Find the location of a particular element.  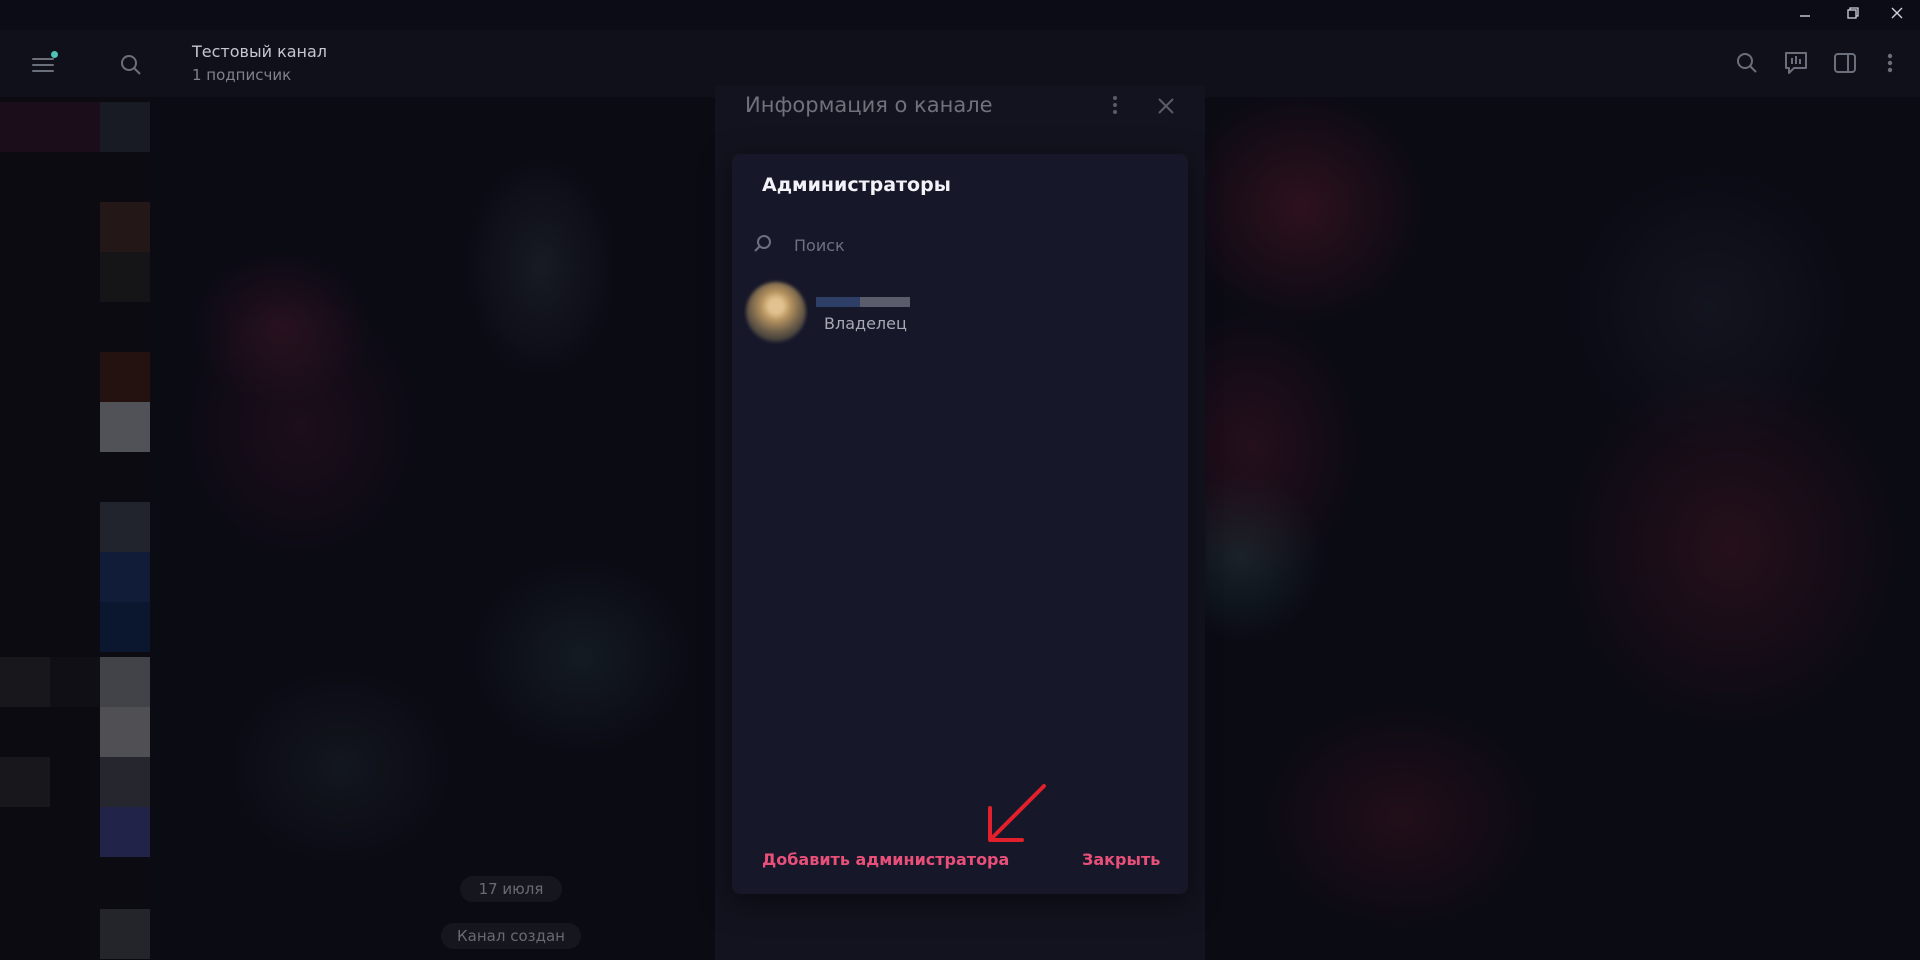

sidebar-toggle-icon is located at coordinates (1845, 63).